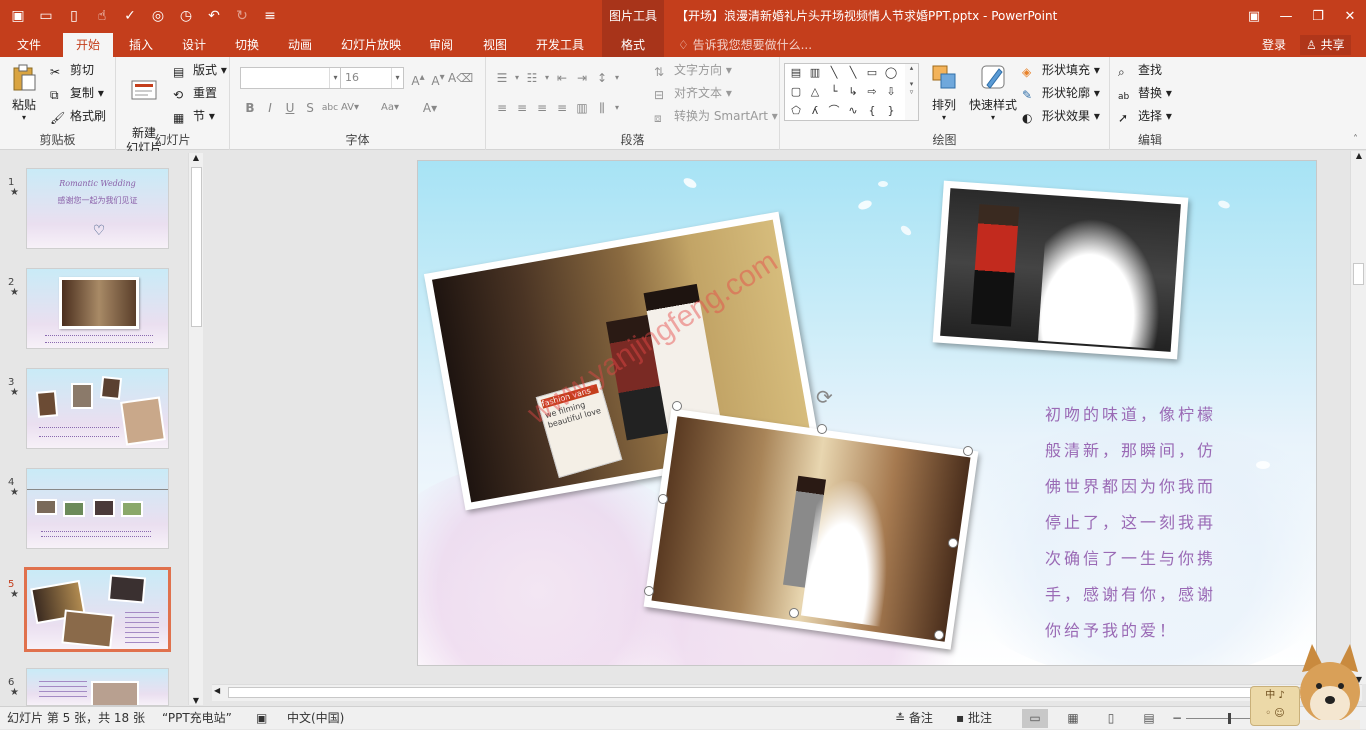  Describe the element at coordinates (1355, 139) in the screenshot. I see `collapse-ribbon-icon: ˄` at that location.